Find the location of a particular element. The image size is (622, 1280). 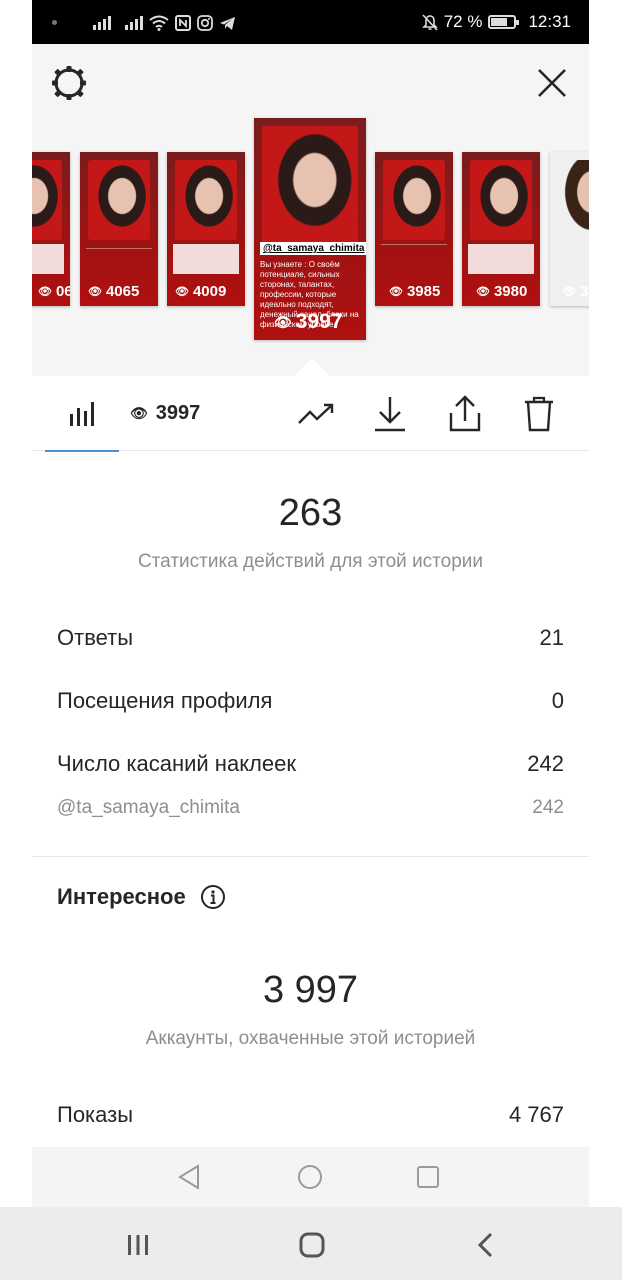

interactions-label: Статистика действий для этой истории is located at coordinates (310, 561).